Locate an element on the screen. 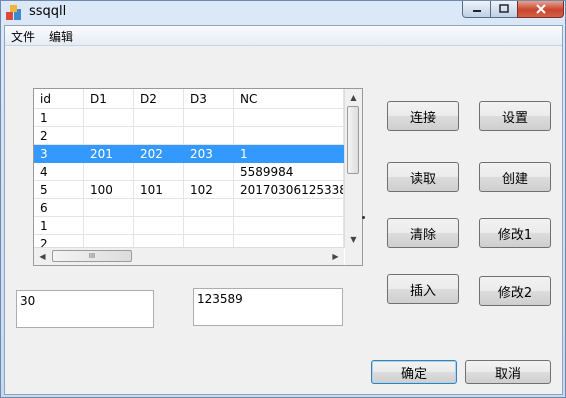 The width and height of the screenshot is (566, 398). cell-id: 2 is located at coordinates (59, 136).